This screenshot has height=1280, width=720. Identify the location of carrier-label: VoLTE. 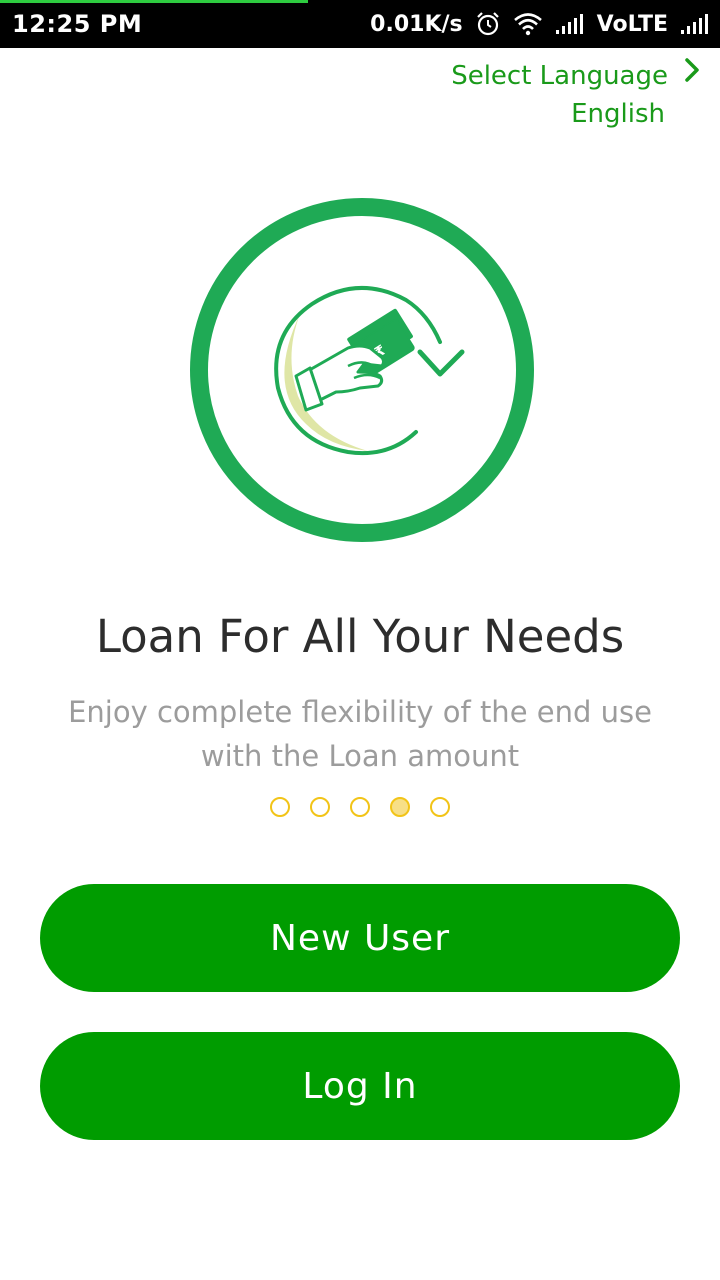
(632, 24).